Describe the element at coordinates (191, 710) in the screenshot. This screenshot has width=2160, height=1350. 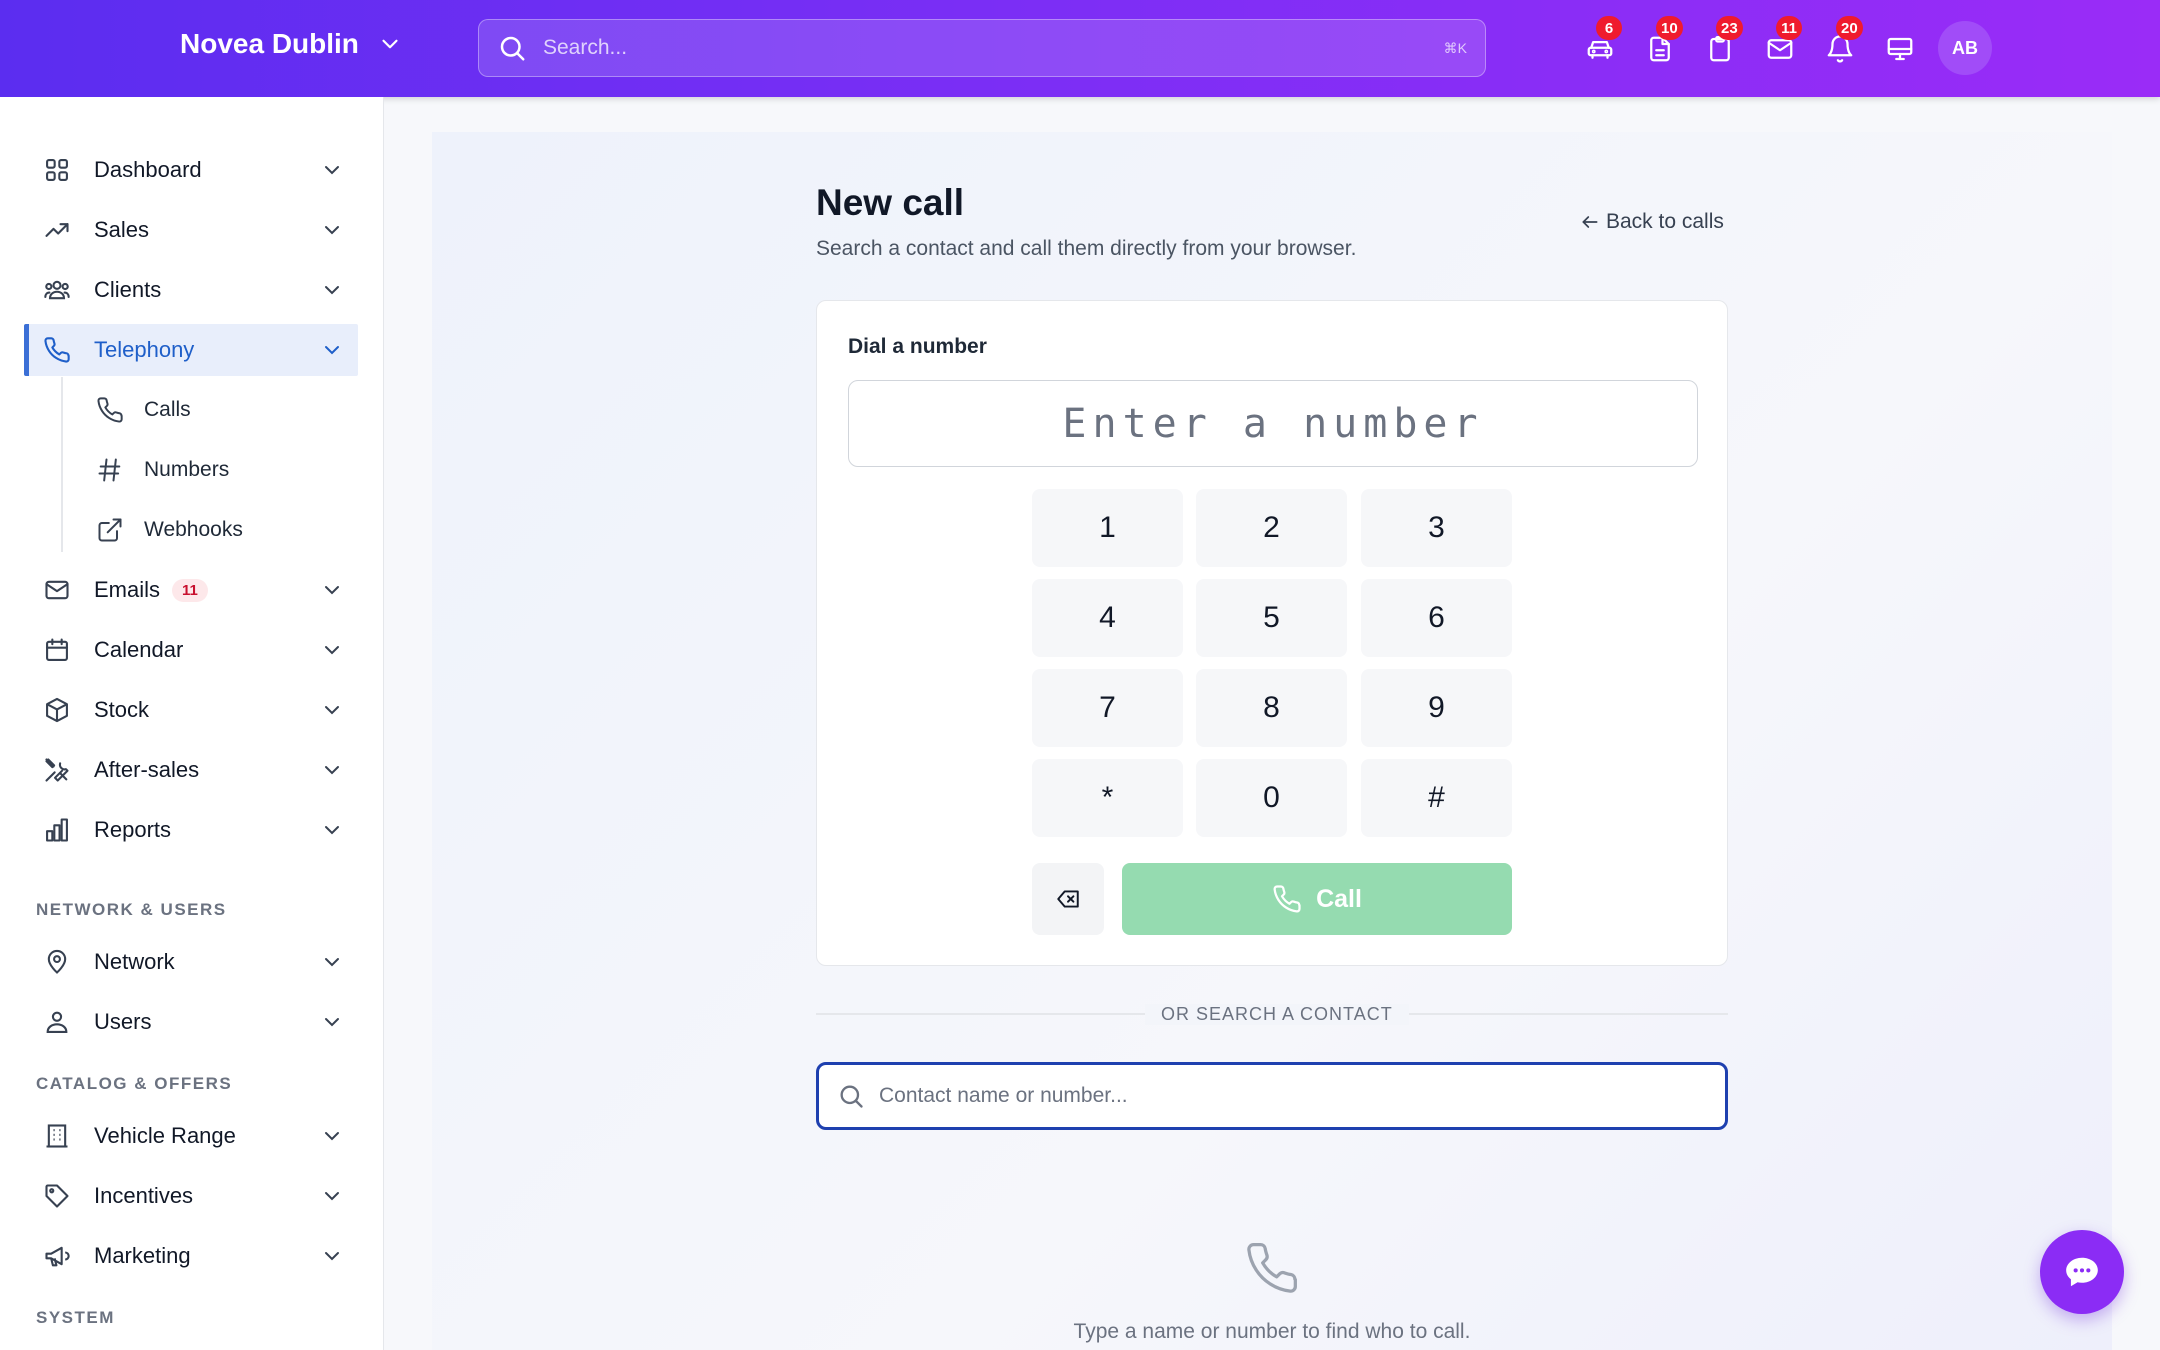
I see `sidebar-item-stock: Stock` at that location.